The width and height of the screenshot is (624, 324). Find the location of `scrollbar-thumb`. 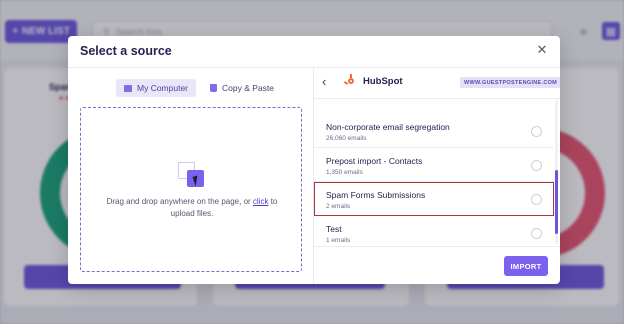

scrollbar-thumb is located at coordinates (556, 202).